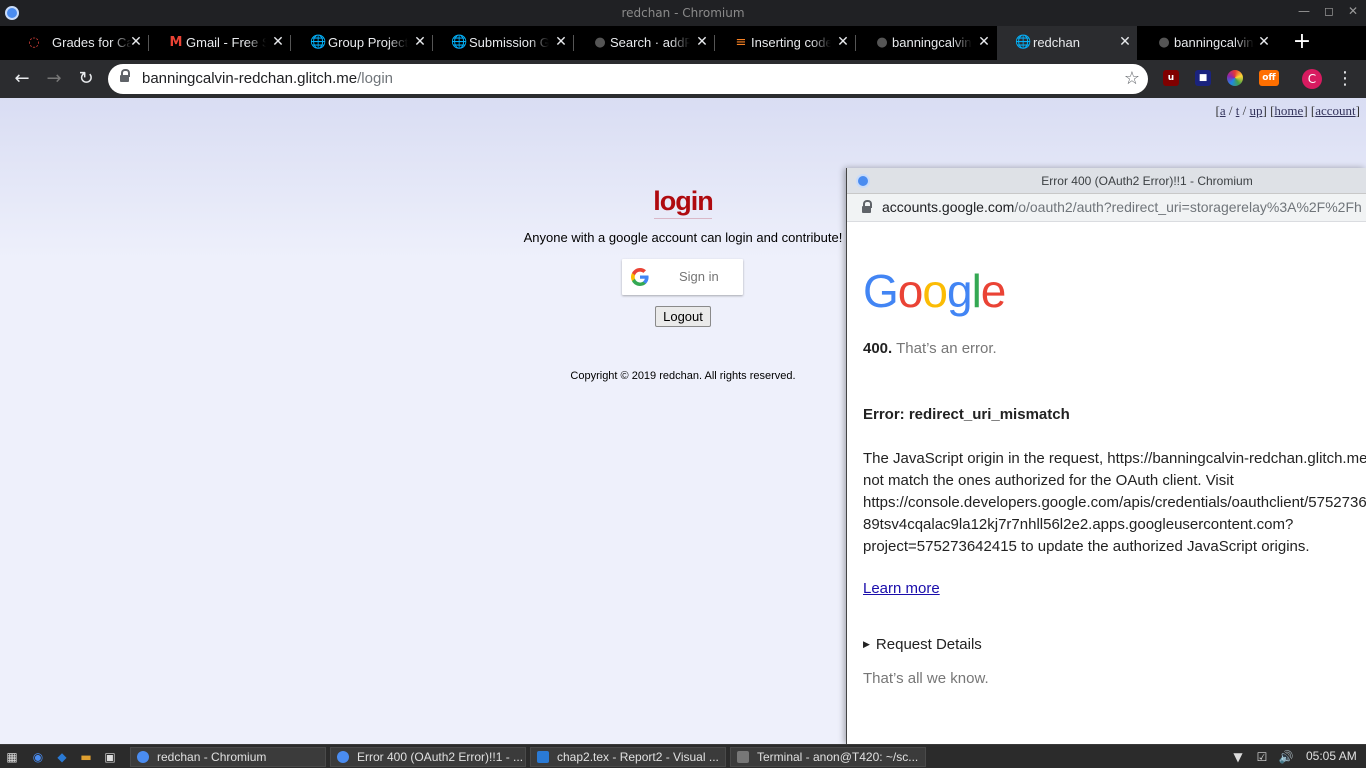 The image size is (1366, 768). I want to click on taskbar-item-redchan: redchan - Chromium, so click(228, 757).